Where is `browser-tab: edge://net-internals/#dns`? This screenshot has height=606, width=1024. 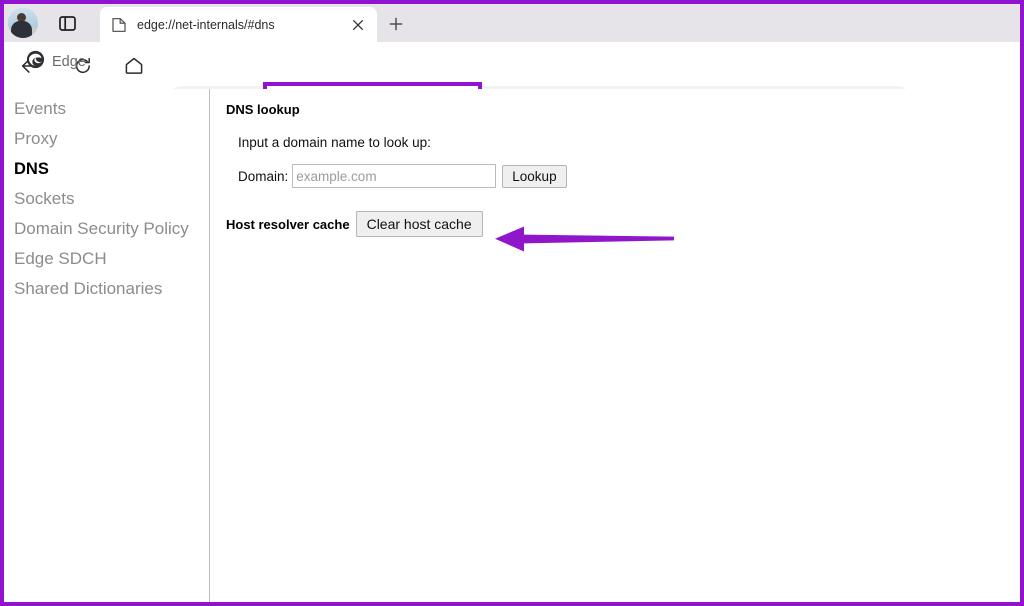 browser-tab: edge://net-internals/#dns is located at coordinates (238, 24).